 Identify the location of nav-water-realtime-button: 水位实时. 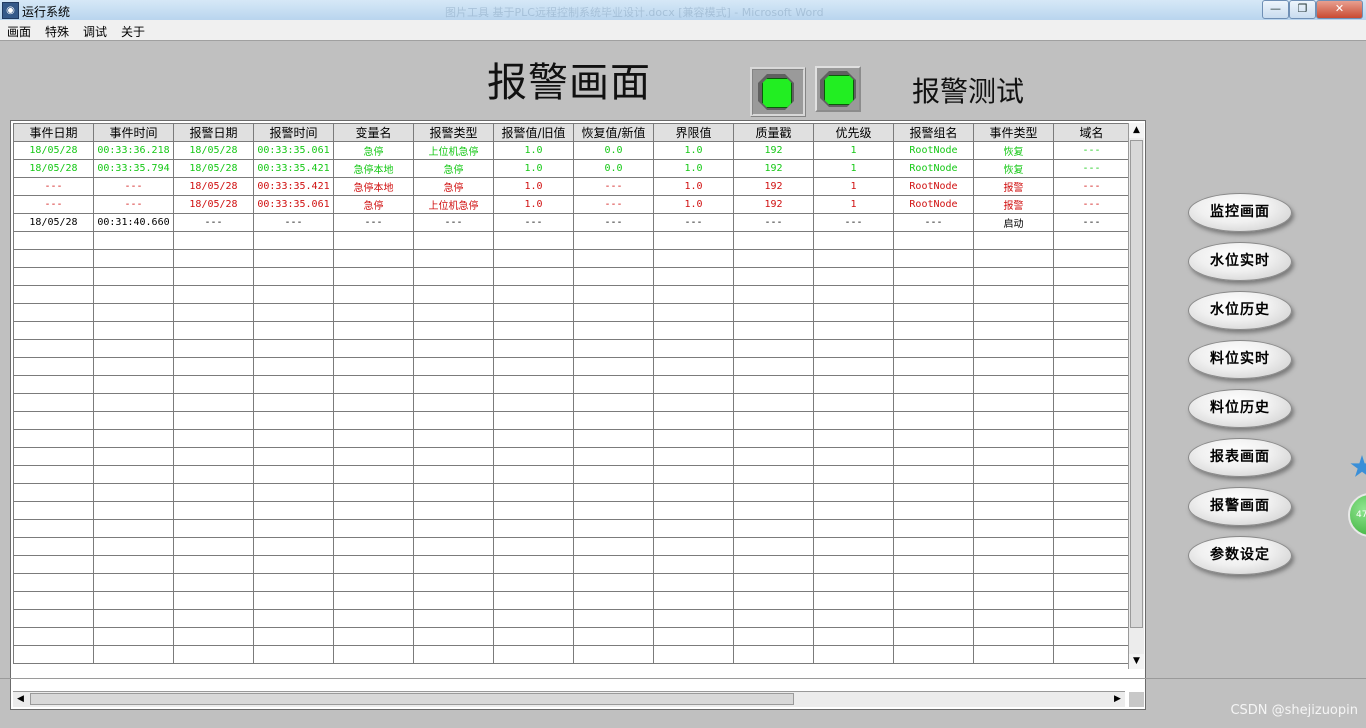
(1240, 261).